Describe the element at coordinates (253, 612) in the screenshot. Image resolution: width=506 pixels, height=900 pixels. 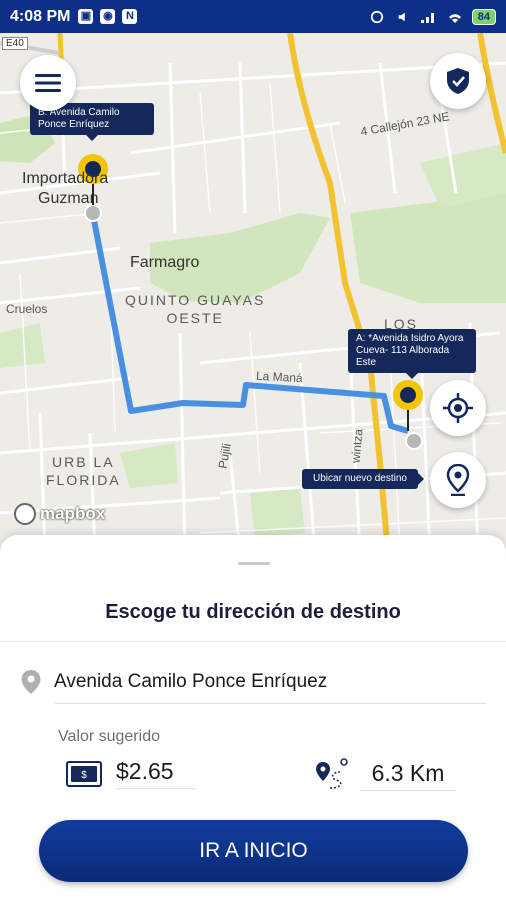
I see `sheet-title: Escoge tu dirección de destino` at that location.